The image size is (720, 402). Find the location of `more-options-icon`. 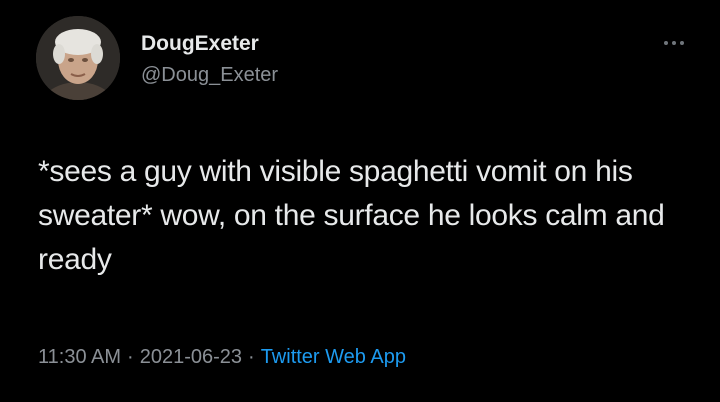

more-options-icon is located at coordinates (675, 42).